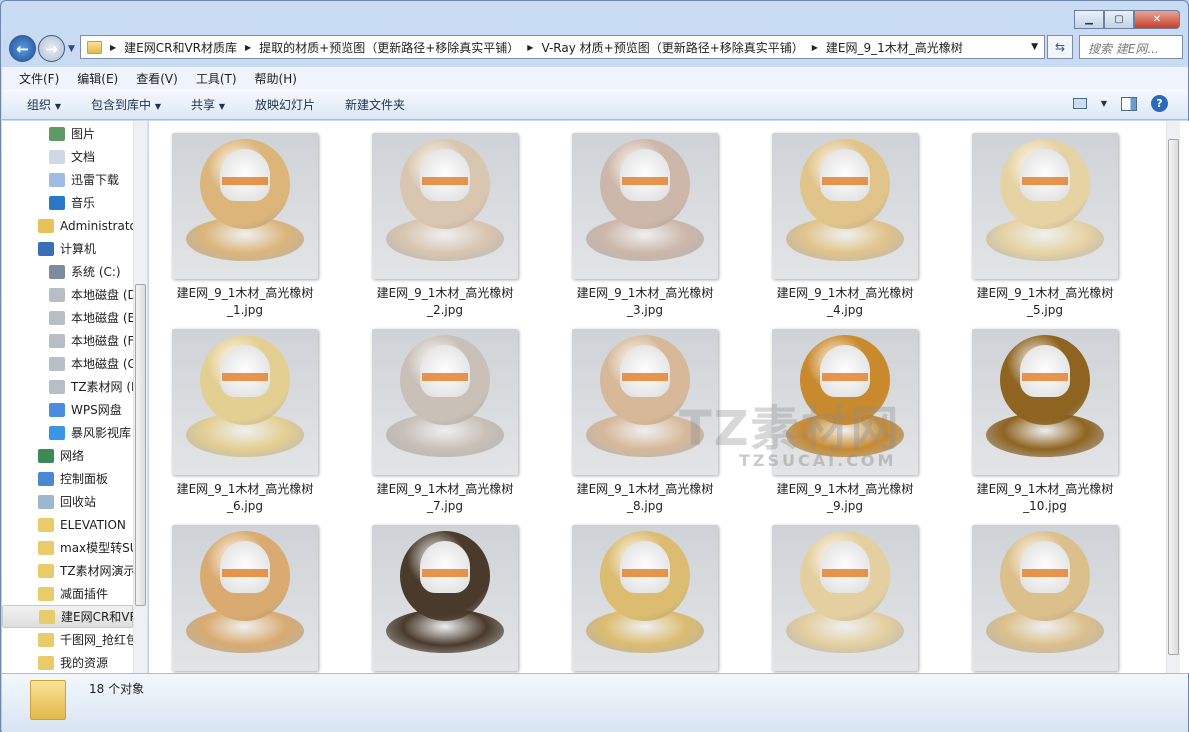  What do you see at coordinates (67, 524) in the screenshot?
I see `nav-item: ELEVATION` at bounding box center [67, 524].